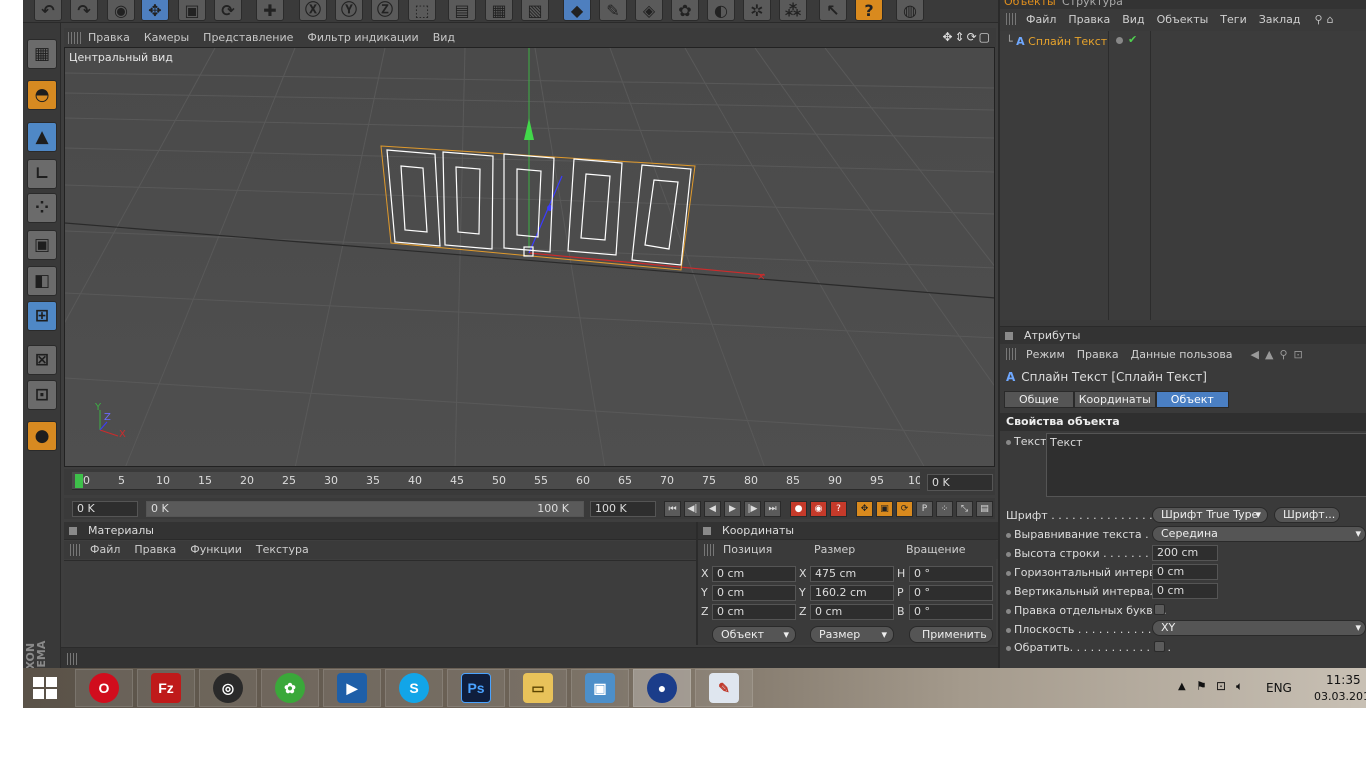 This screenshot has width=1366, height=768. Describe the element at coordinates (45, 688) in the screenshot. I see `windows-start-button` at that location.